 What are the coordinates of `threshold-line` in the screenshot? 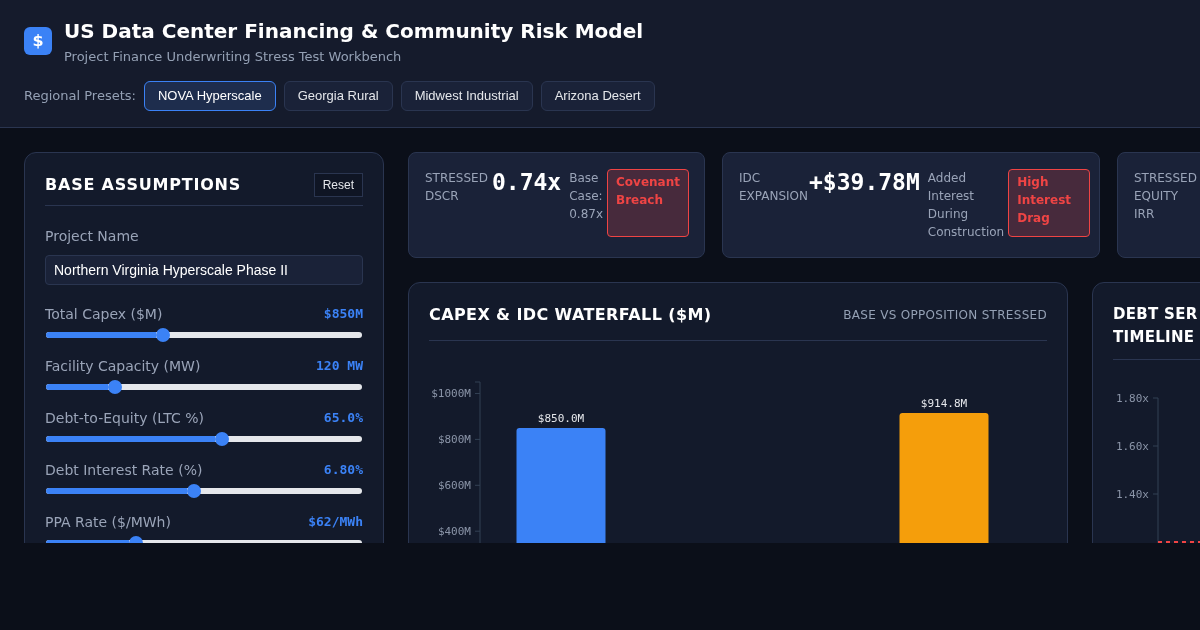 It's located at (1178, 542).